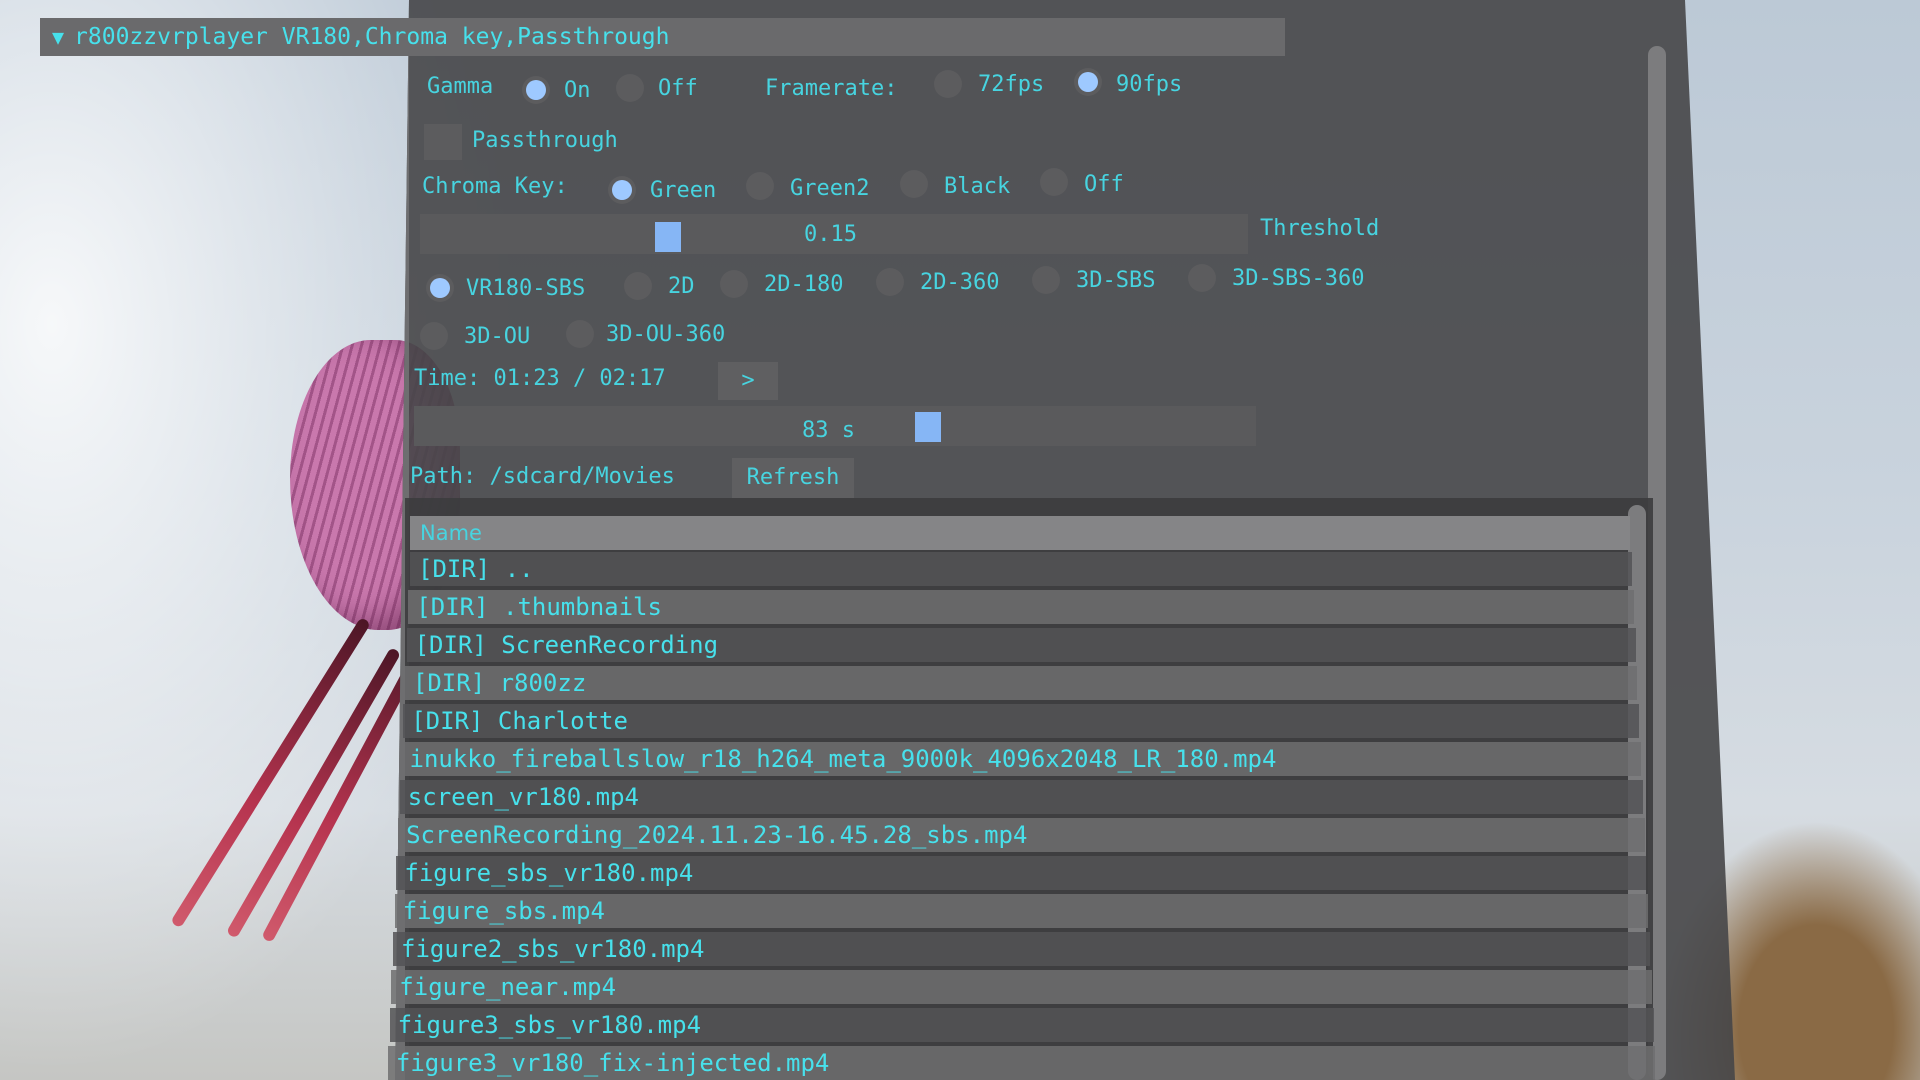 The height and width of the screenshot is (1080, 1920). Describe the element at coordinates (1021, 1025) in the screenshot. I see `file-row: figure3_sbs_vr180.mp4` at that location.